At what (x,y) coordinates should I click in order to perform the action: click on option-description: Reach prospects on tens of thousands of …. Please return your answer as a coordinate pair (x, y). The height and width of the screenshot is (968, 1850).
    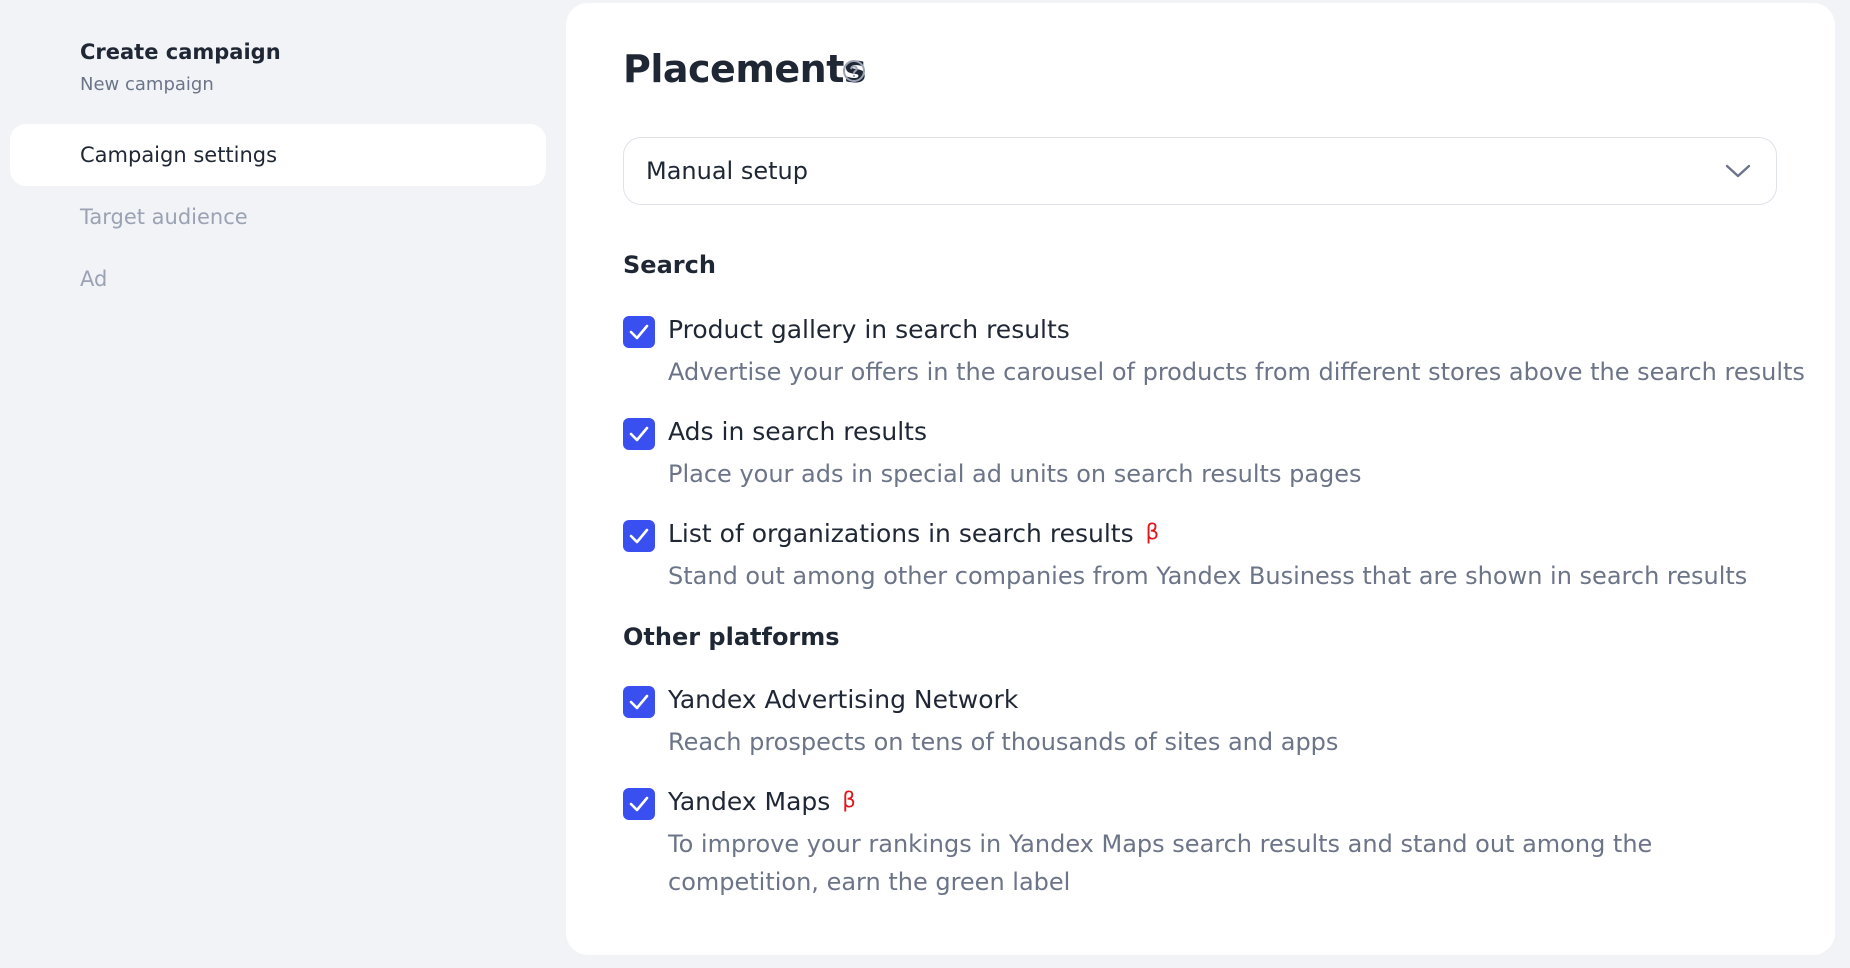
    Looking at the image, I should click on (1003, 742).